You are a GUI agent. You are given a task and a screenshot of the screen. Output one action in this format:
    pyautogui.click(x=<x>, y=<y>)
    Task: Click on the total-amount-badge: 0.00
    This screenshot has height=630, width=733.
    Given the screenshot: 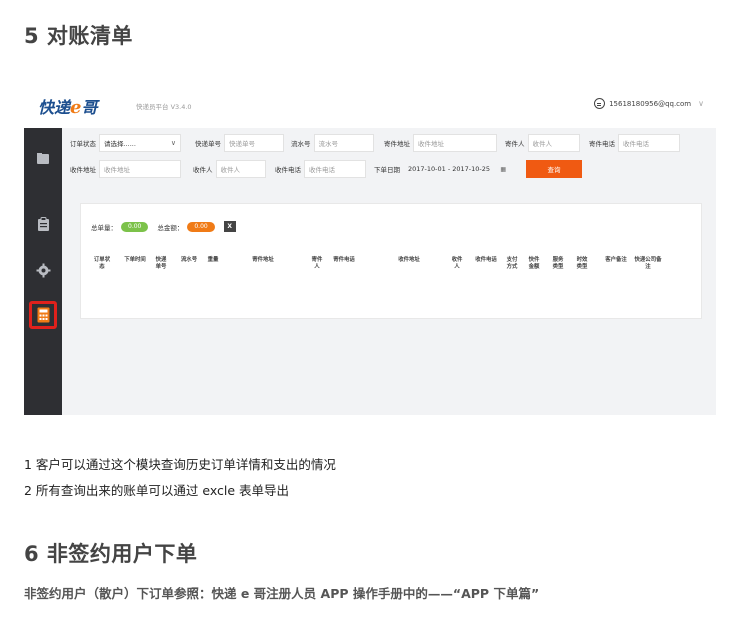 What is the action you would take?
    pyautogui.click(x=201, y=226)
    